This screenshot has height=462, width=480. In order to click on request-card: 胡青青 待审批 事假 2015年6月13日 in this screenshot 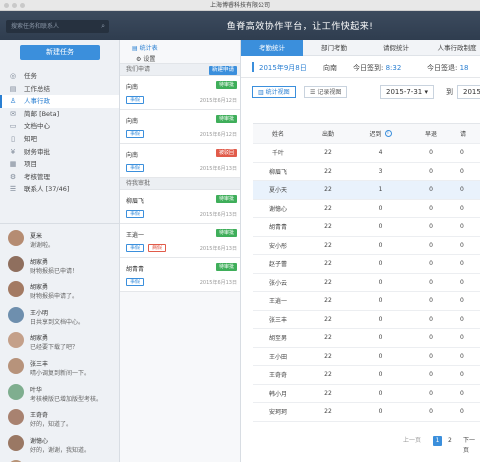, I will do `click(180, 275)`.